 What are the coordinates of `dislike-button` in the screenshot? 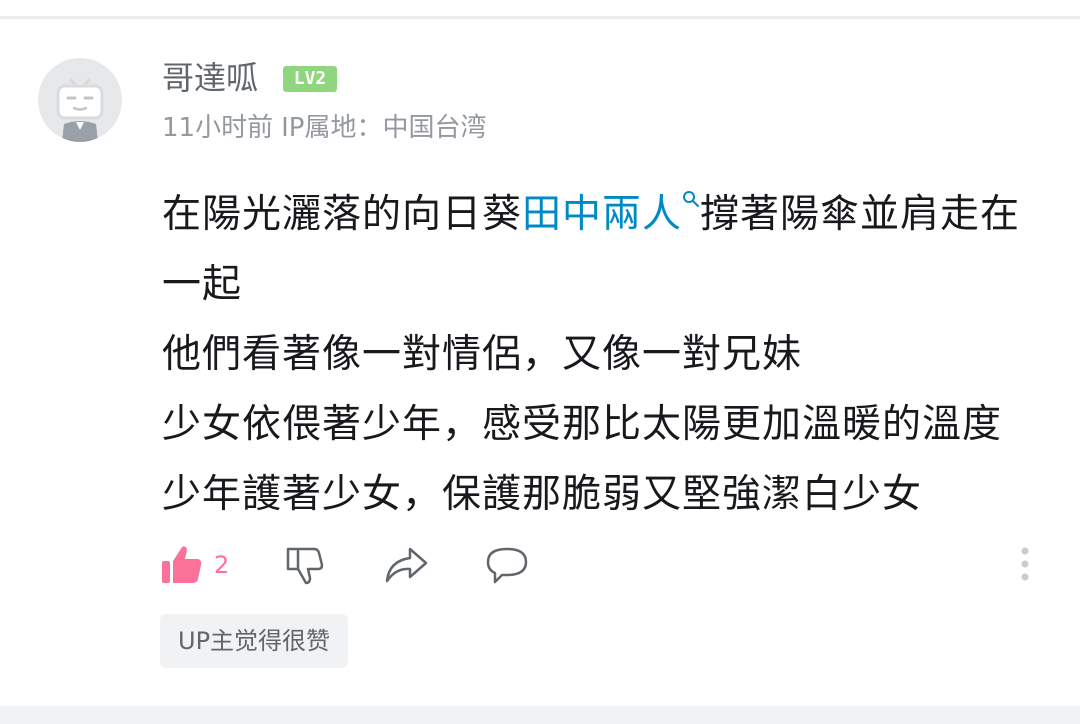 It's located at (306, 565).